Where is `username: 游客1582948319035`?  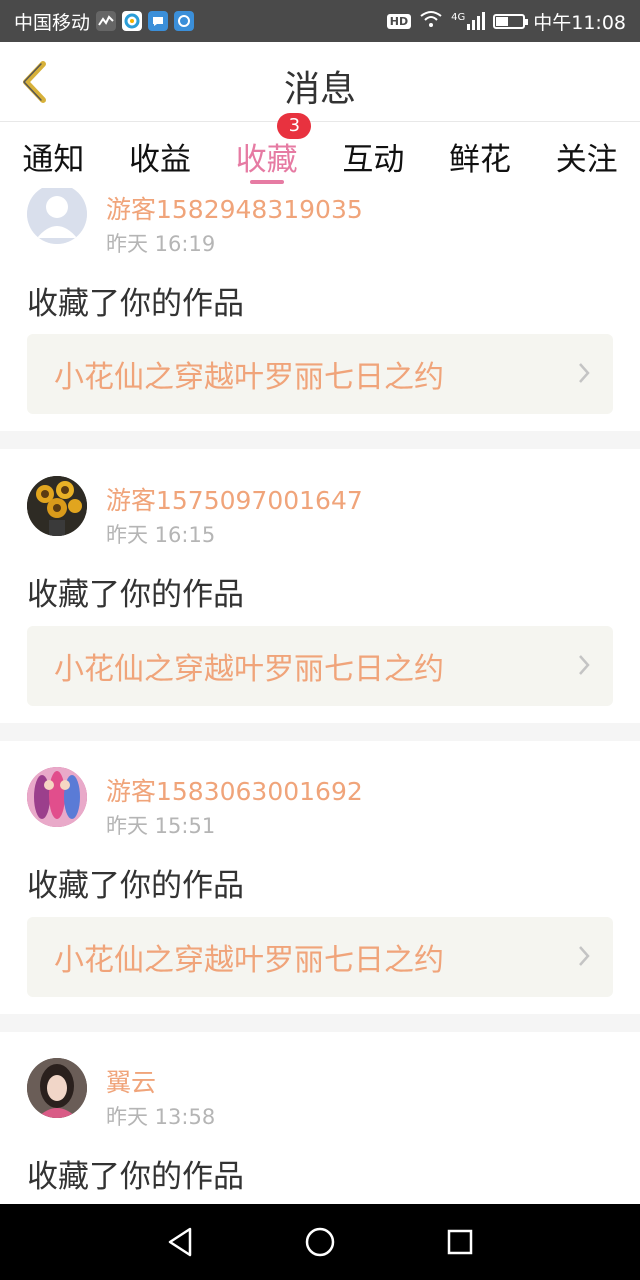
username: 游客1582948319035 is located at coordinates (234, 208).